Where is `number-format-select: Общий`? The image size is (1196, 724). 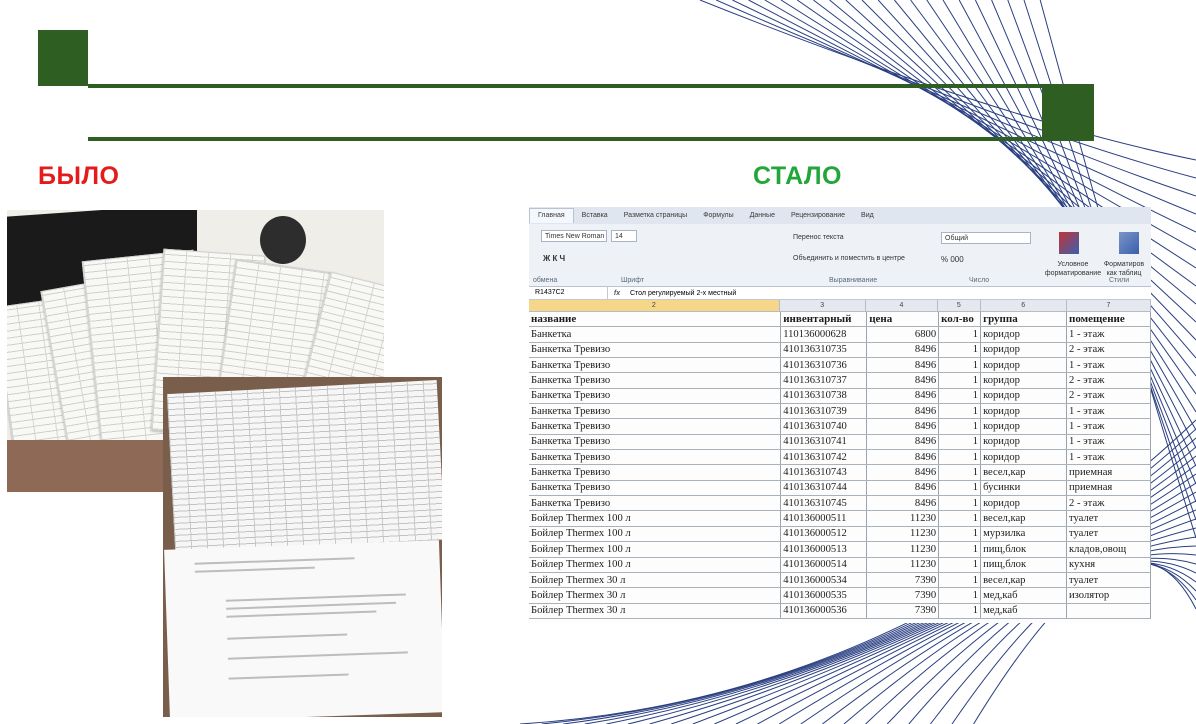
number-format-select: Общий is located at coordinates (986, 238).